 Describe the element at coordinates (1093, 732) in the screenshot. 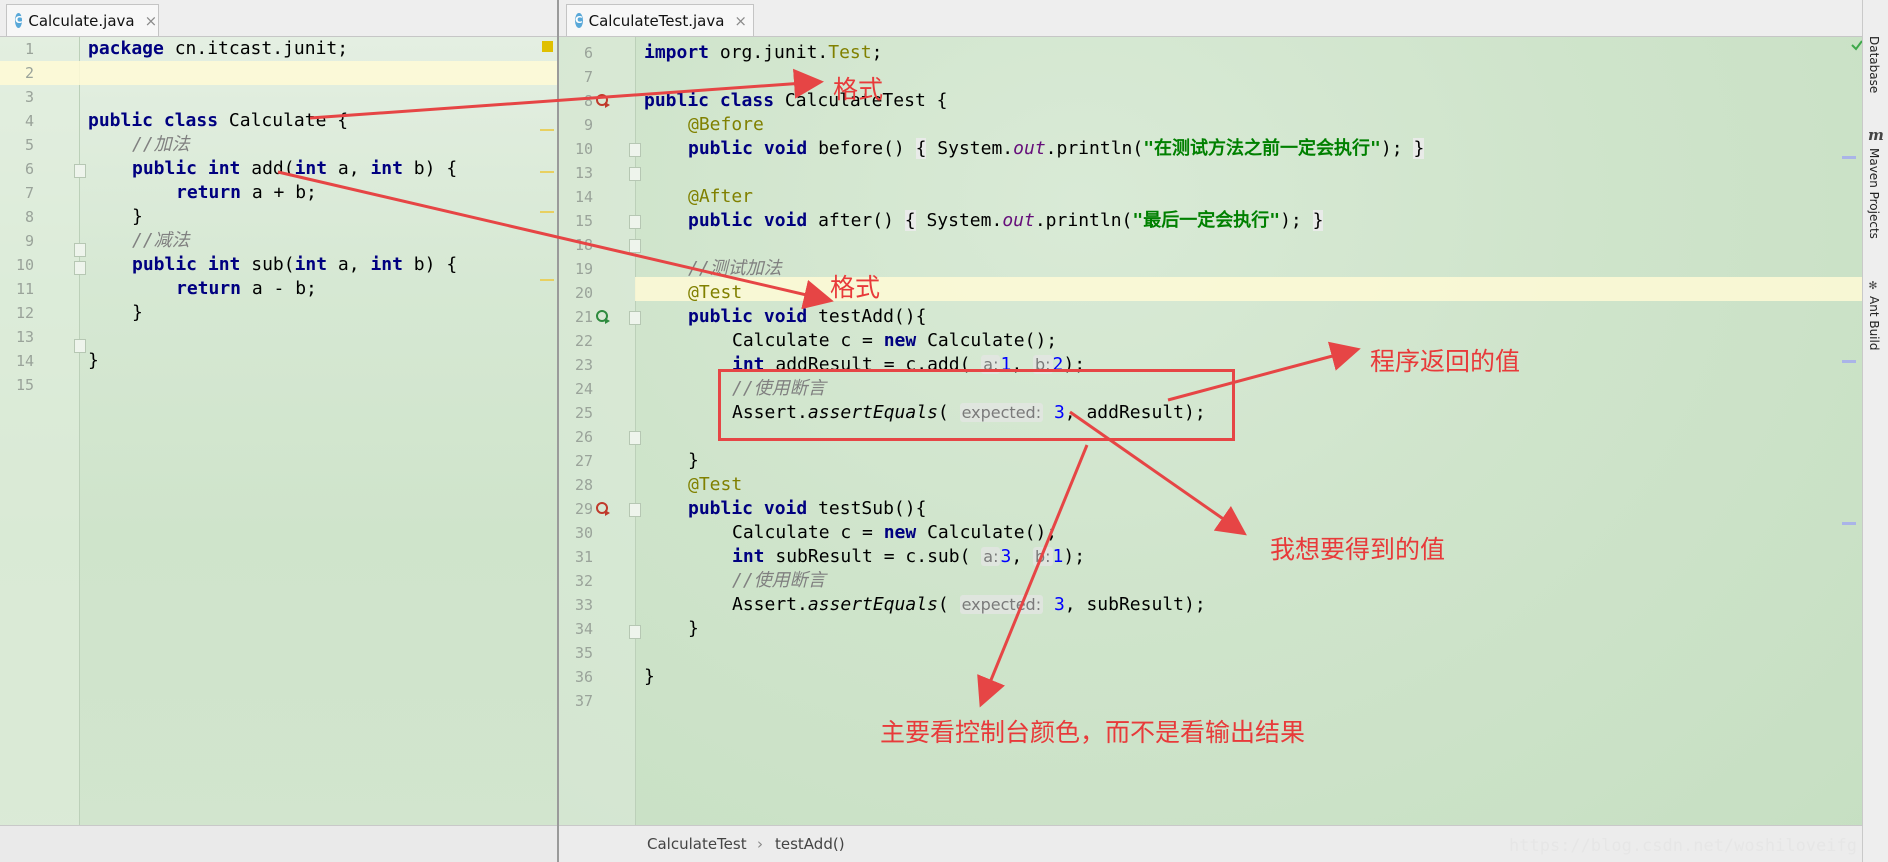

I see `annotation-console-note: 主要看控制台颜色，而不是看输出结果` at that location.